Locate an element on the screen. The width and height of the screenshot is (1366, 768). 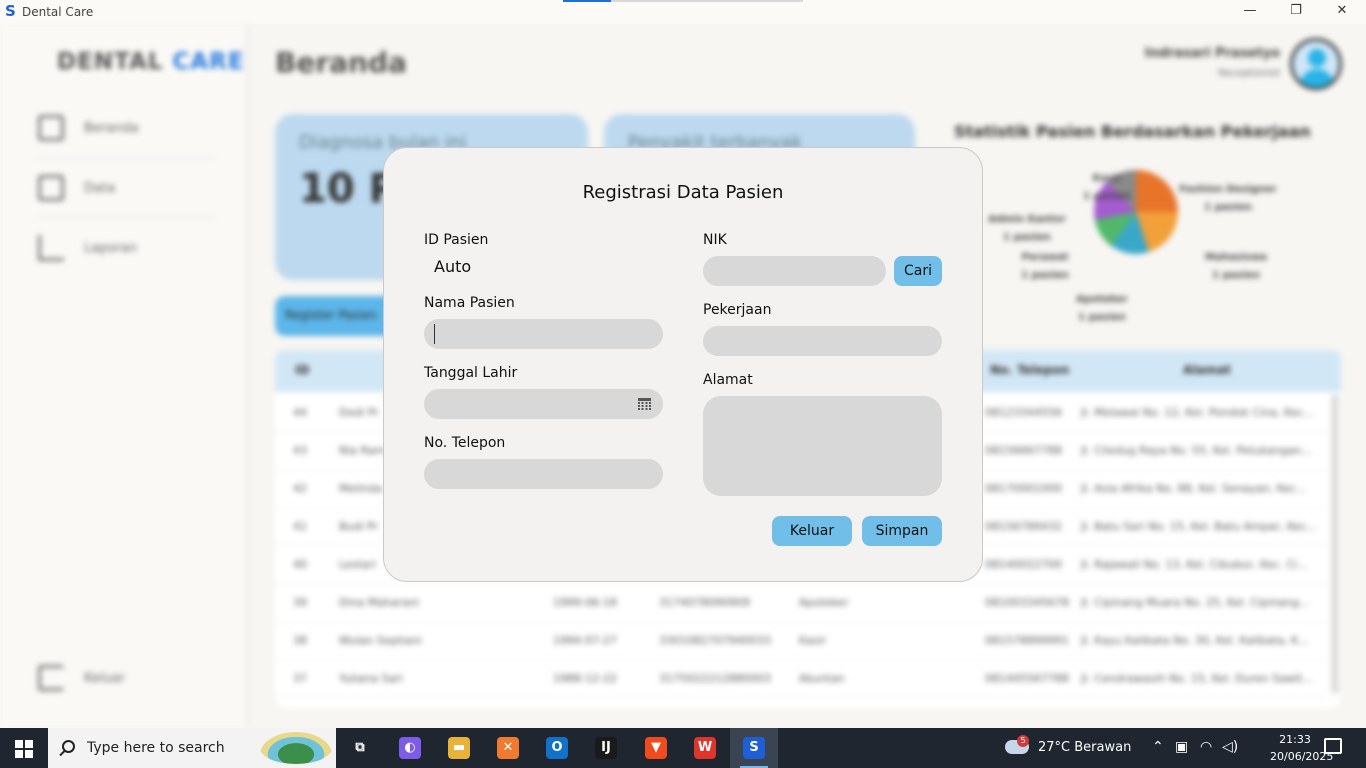
wifi-icon: ◠ is located at coordinates (1206, 747).